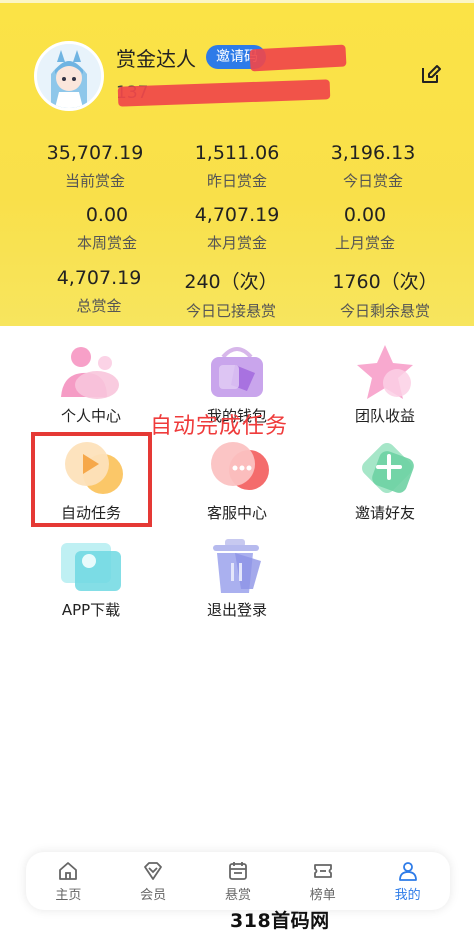  Describe the element at coordinates (156, 59) in the screenshot. I see `username: 赏金达人` at that location.